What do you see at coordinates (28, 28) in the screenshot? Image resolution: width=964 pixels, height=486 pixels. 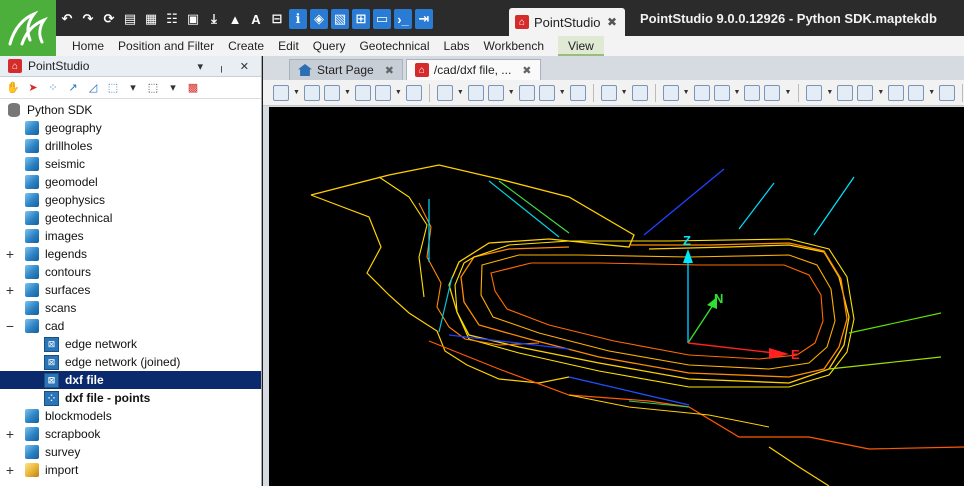 I see `app-logo-icon` at bounding box center [28, 28].